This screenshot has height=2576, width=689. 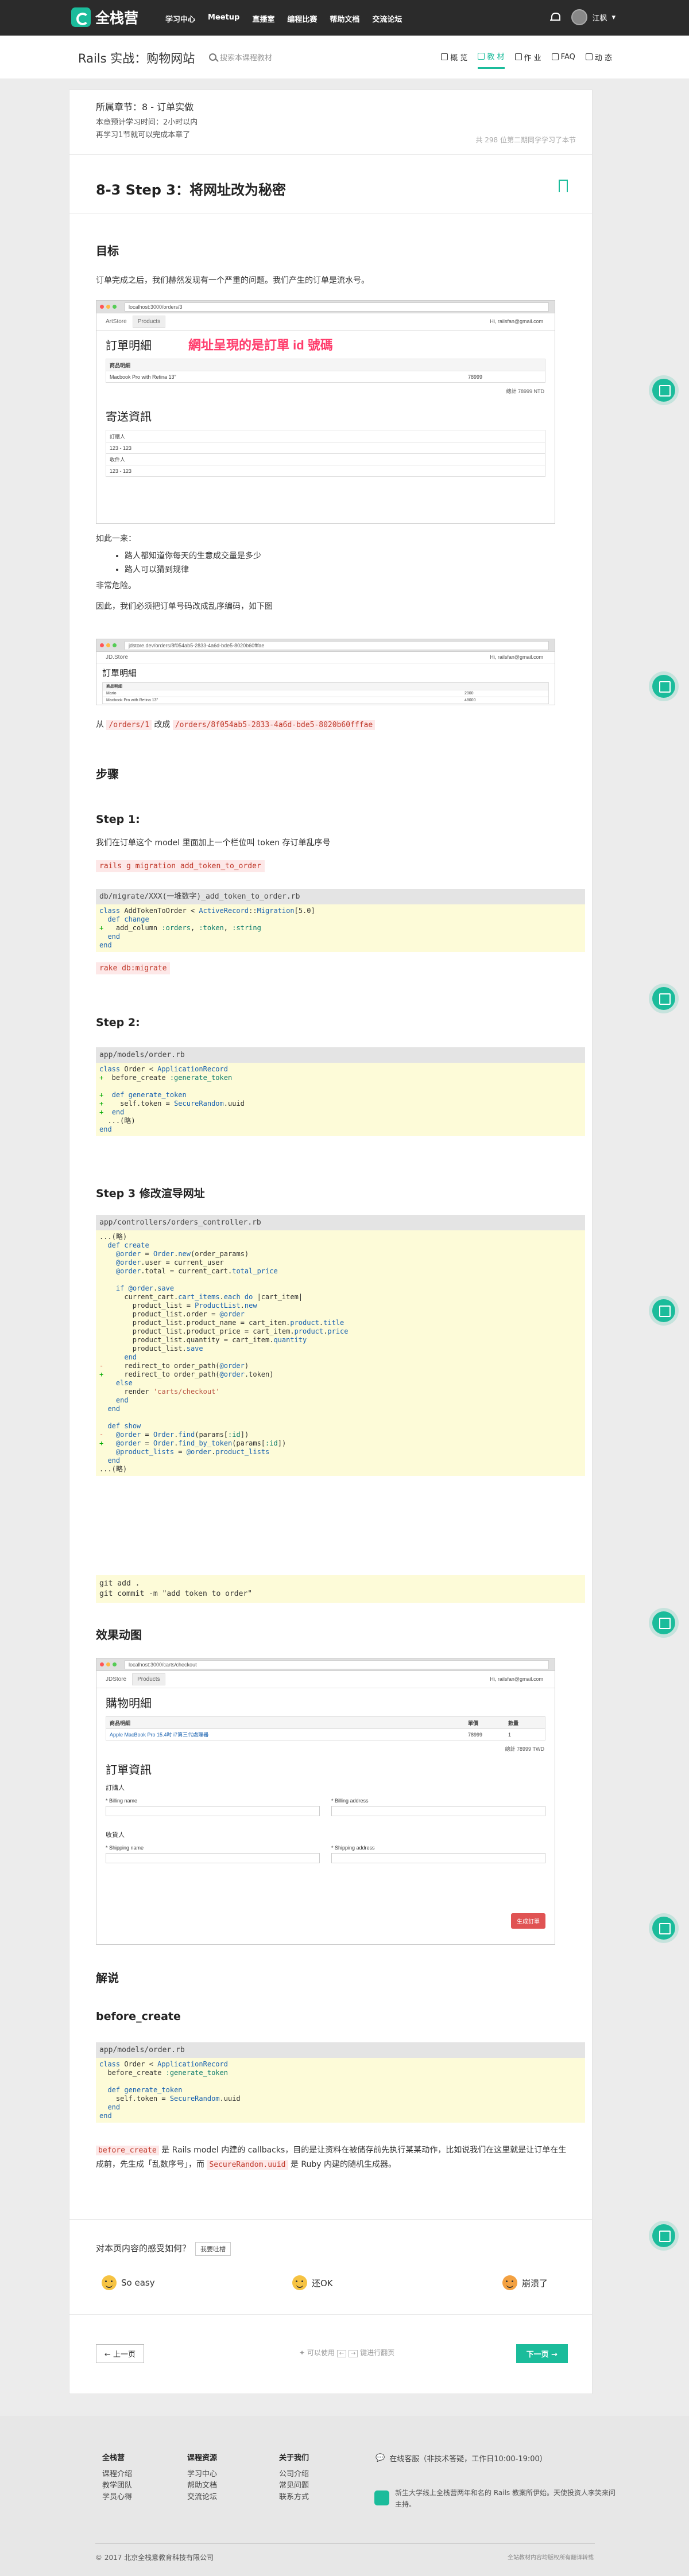 I want to click on url-bar: localhost:3000/orders/3, so click(x=337, y=307).